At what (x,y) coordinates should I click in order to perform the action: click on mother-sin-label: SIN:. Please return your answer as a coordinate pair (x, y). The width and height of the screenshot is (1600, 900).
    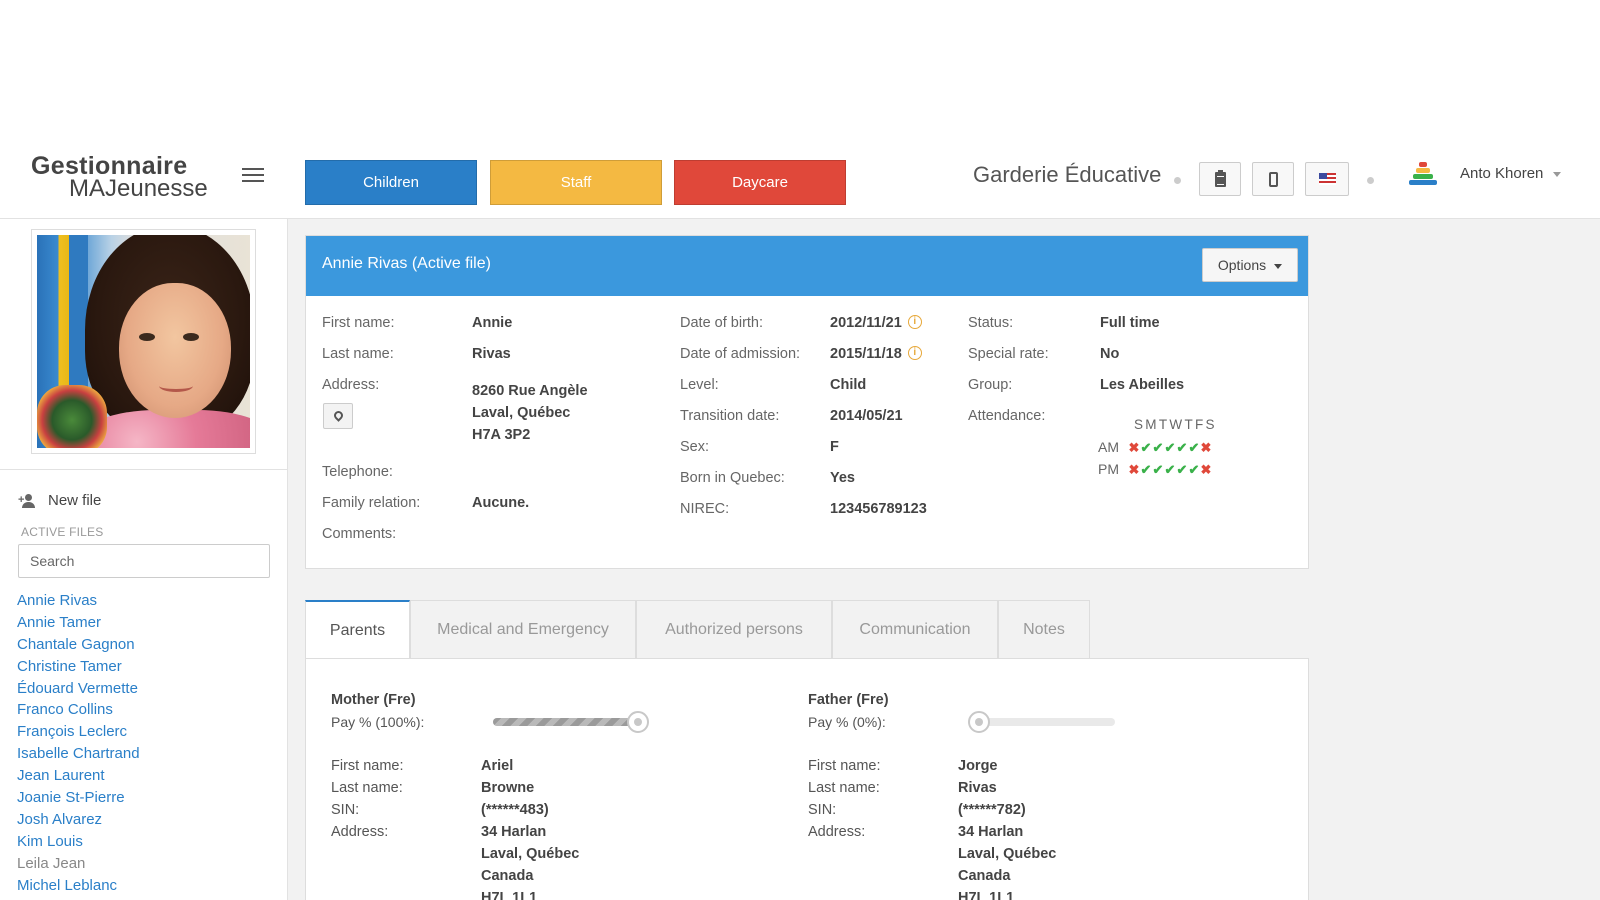
    Looking at the image, I should click on (345, 810).